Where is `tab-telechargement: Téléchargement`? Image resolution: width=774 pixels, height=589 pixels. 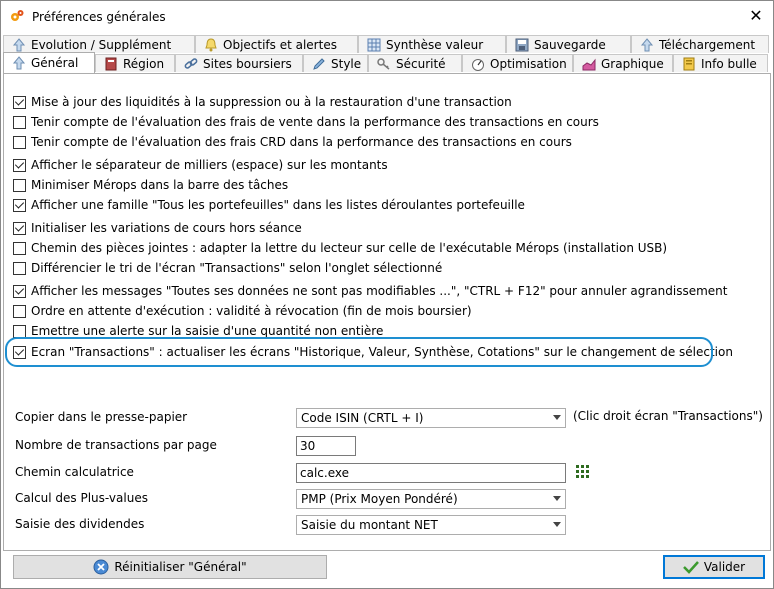 tab-telechargement: Téléchargement is located at coordinates (700, 44).